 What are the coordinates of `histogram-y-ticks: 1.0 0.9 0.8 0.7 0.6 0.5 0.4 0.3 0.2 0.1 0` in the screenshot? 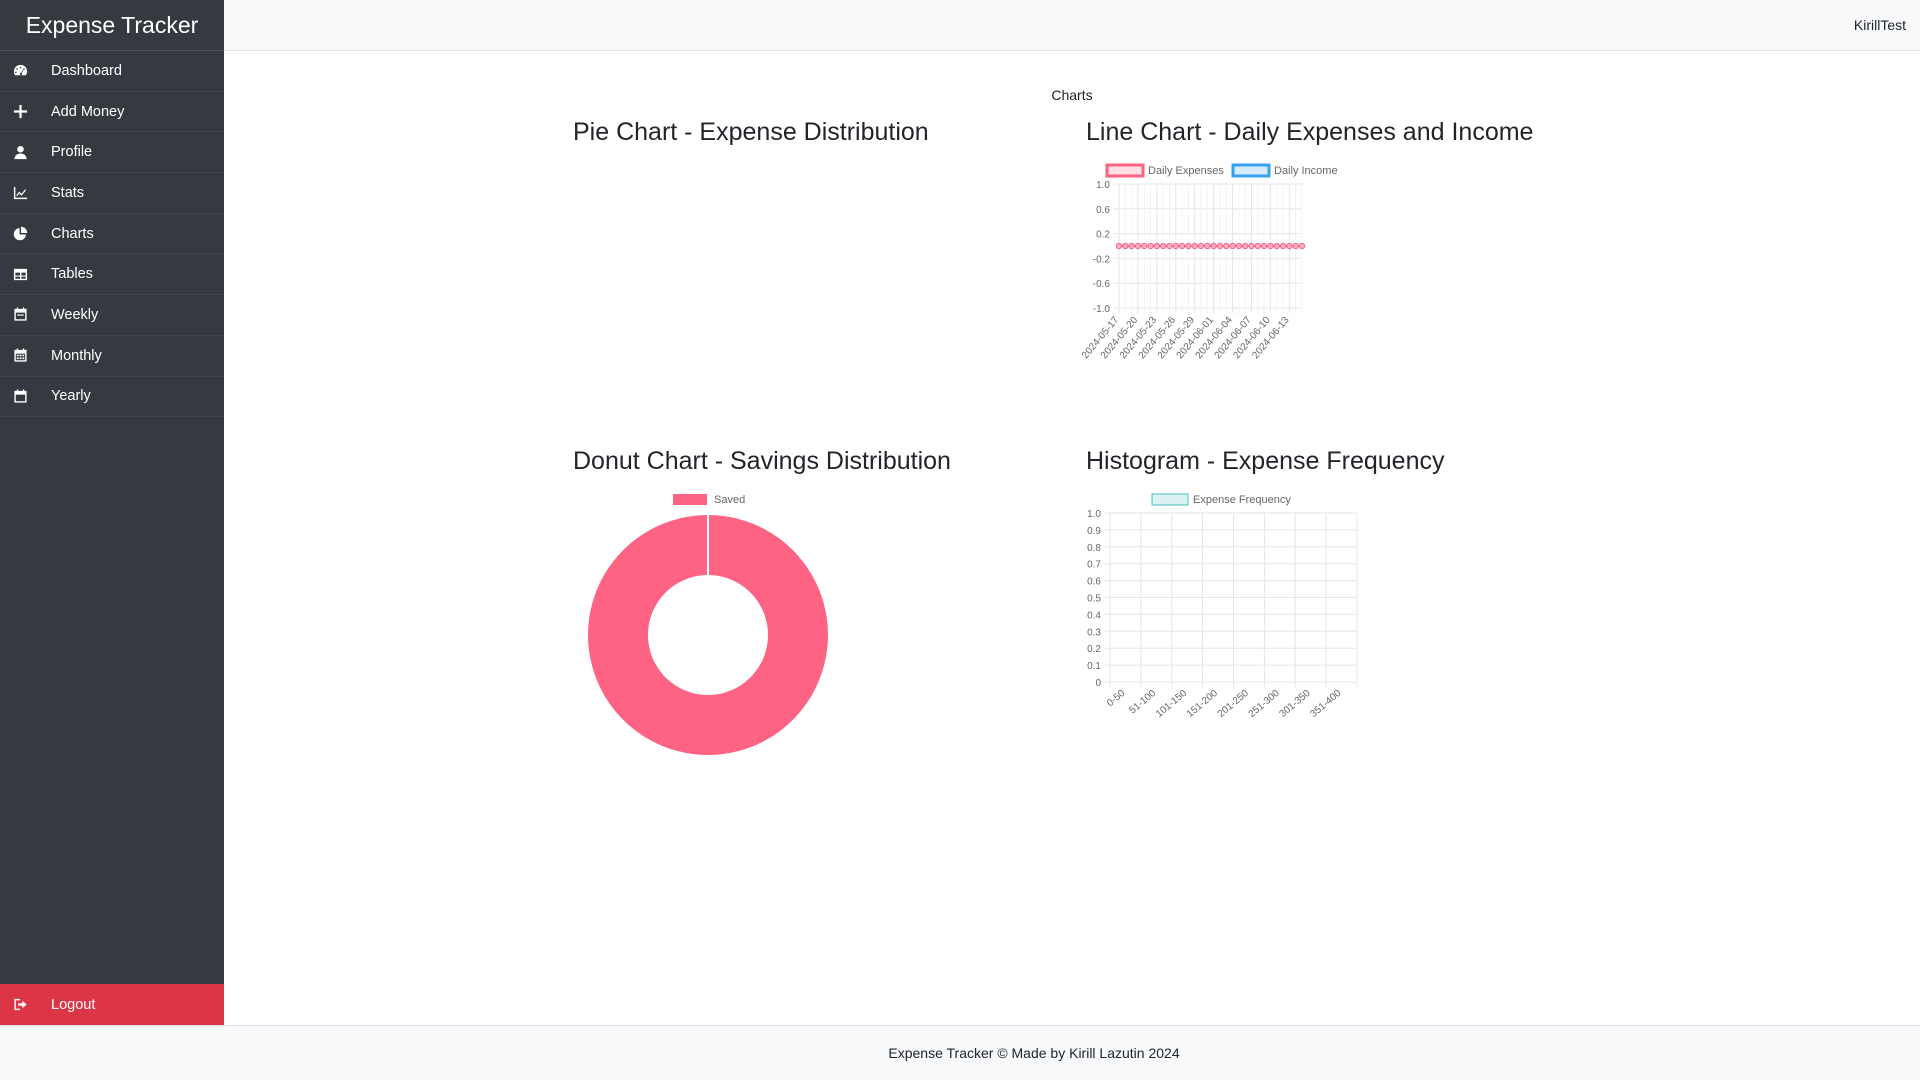 It's located at (1094, 599).